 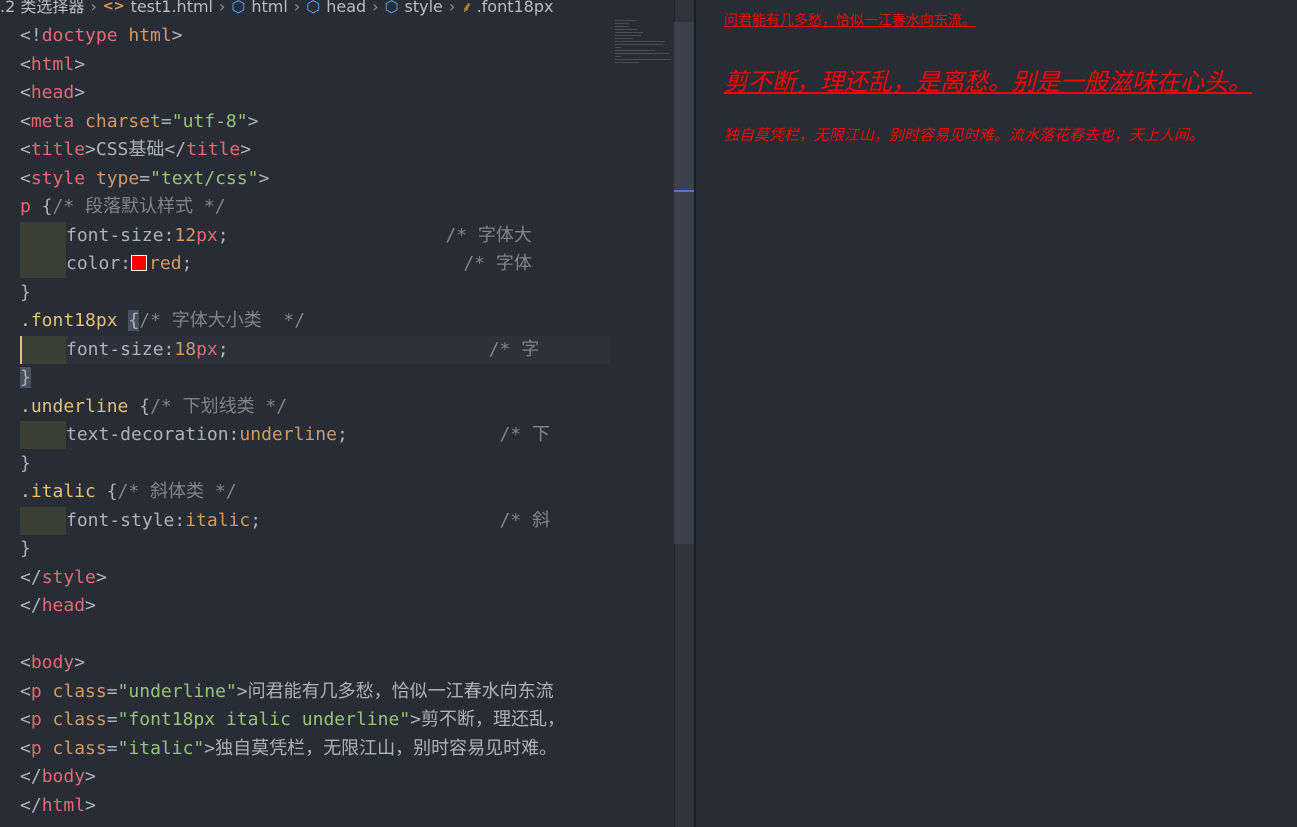 What do you see at coordinates (134, 320) in the screenshot?
I see `bracket-match: {` at bounding box center [134, 320].